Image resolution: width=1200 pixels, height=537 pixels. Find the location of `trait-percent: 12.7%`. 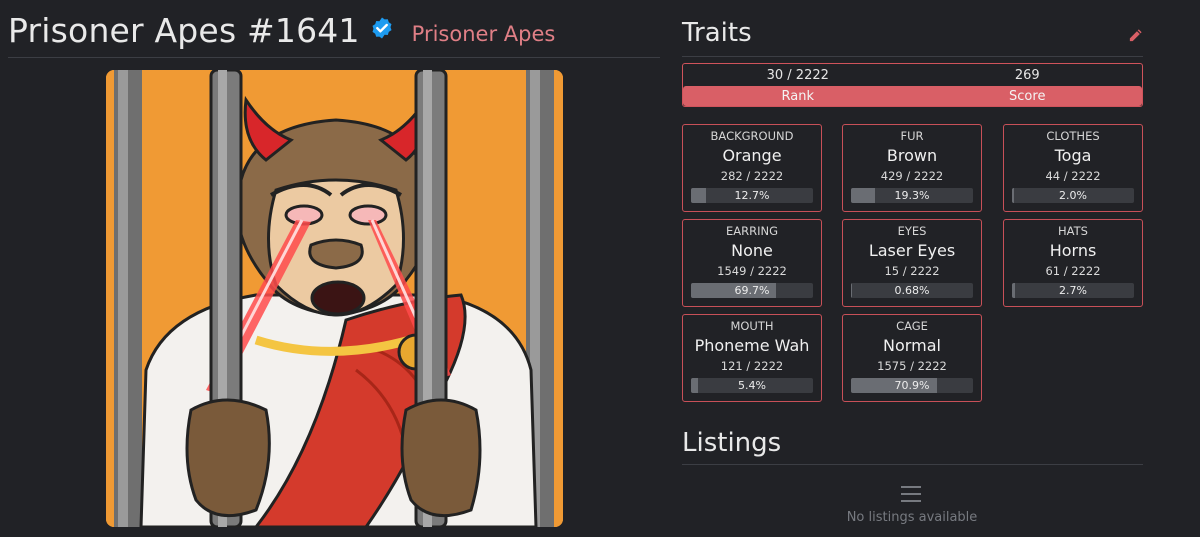

trait-percent: 12.7% is located at coordinates (752, 195).